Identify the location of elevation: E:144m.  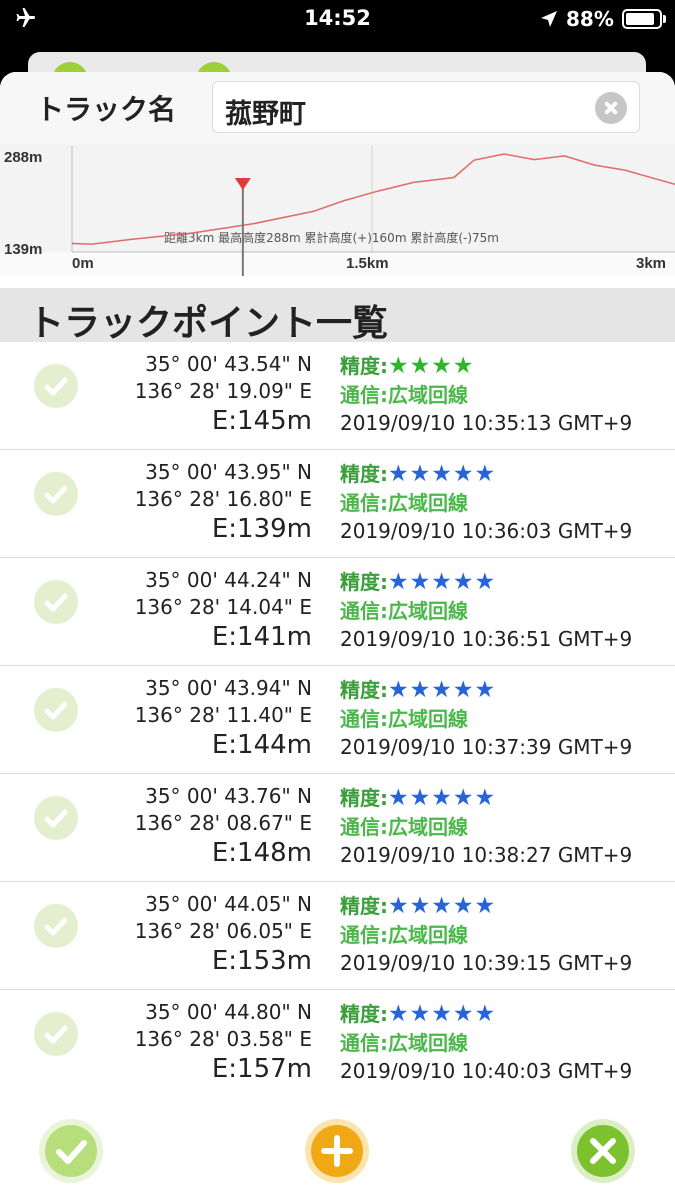
(261, 745).